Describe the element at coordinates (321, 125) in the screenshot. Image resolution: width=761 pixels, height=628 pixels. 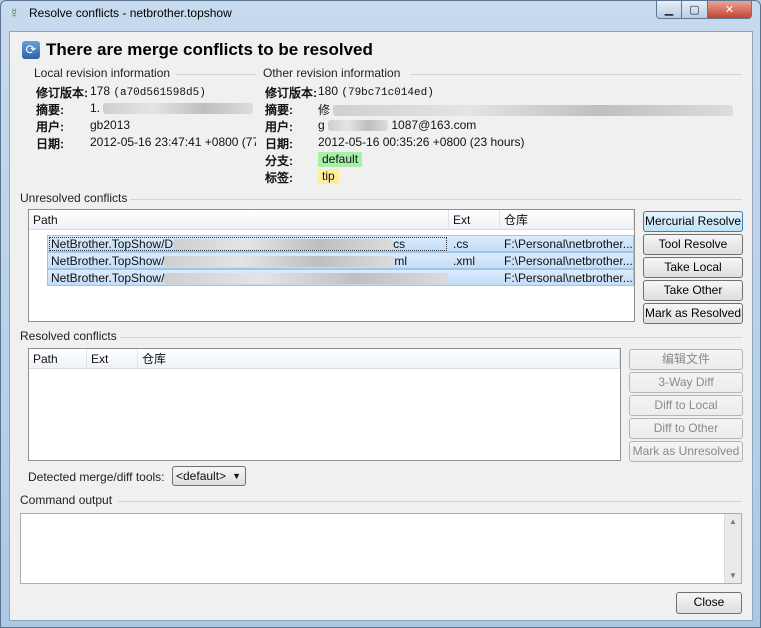
I see `other-user-prefix: g` at that location.